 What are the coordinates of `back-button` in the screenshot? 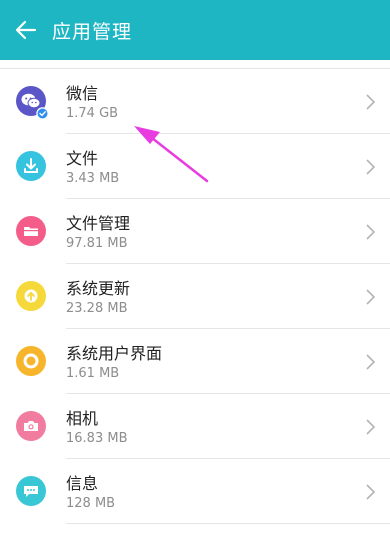 It's located at (26, 30).